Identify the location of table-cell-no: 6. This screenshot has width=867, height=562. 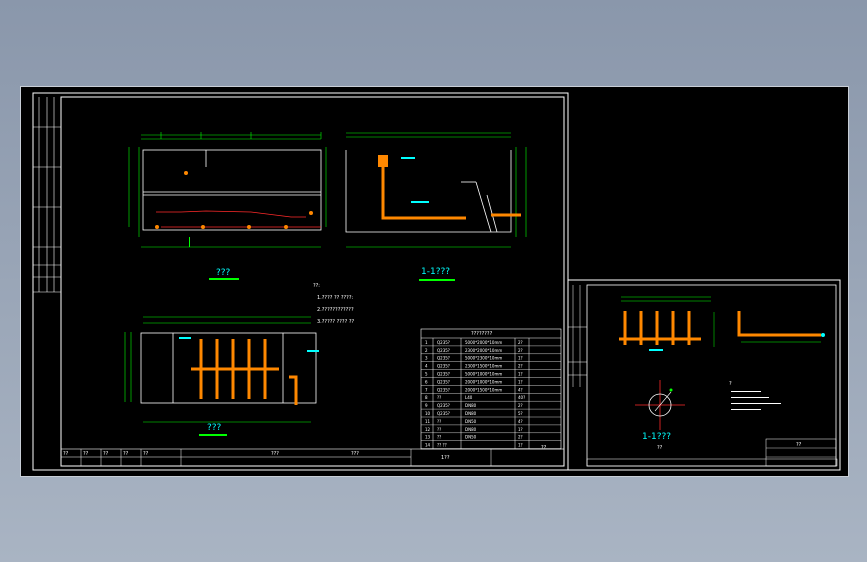
(426, 381).